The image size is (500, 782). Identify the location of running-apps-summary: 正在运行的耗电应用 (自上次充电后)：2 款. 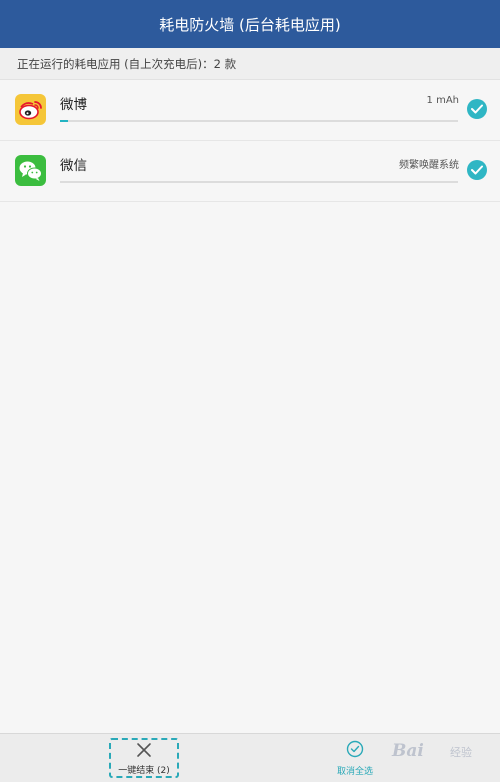
(250, 64).